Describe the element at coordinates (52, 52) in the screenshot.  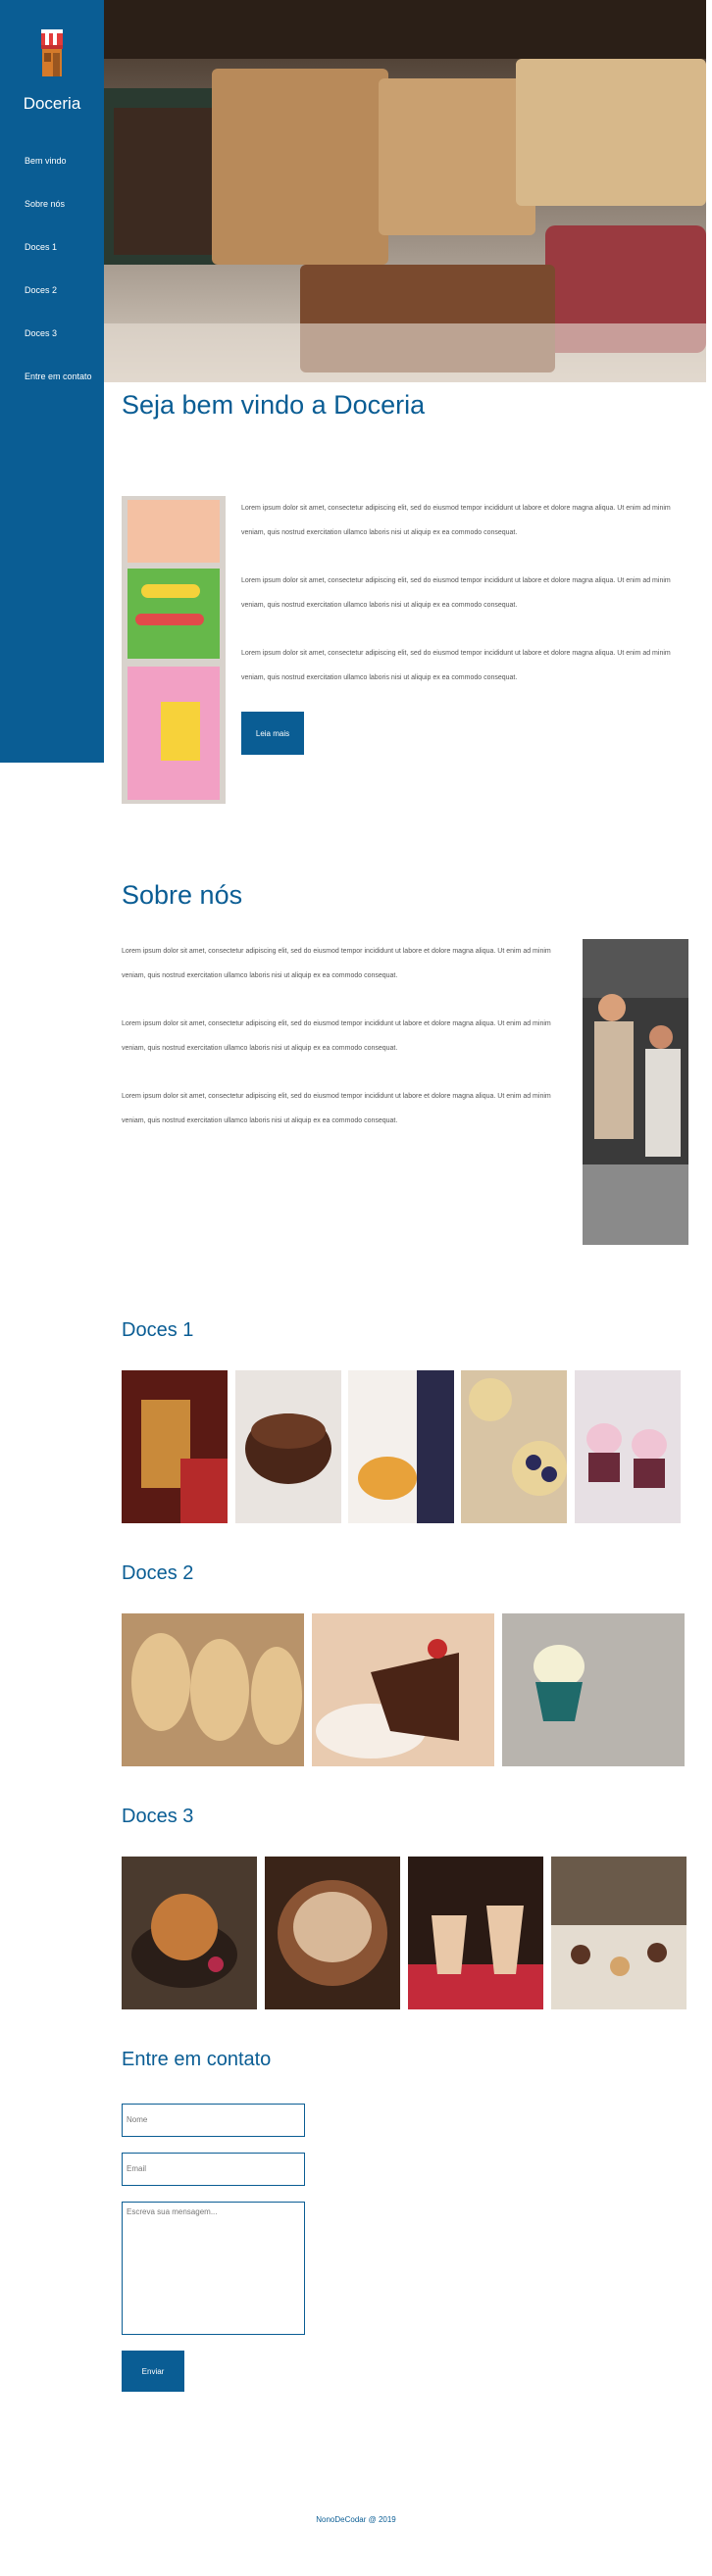
I see `shop-awning-icon` at that location.